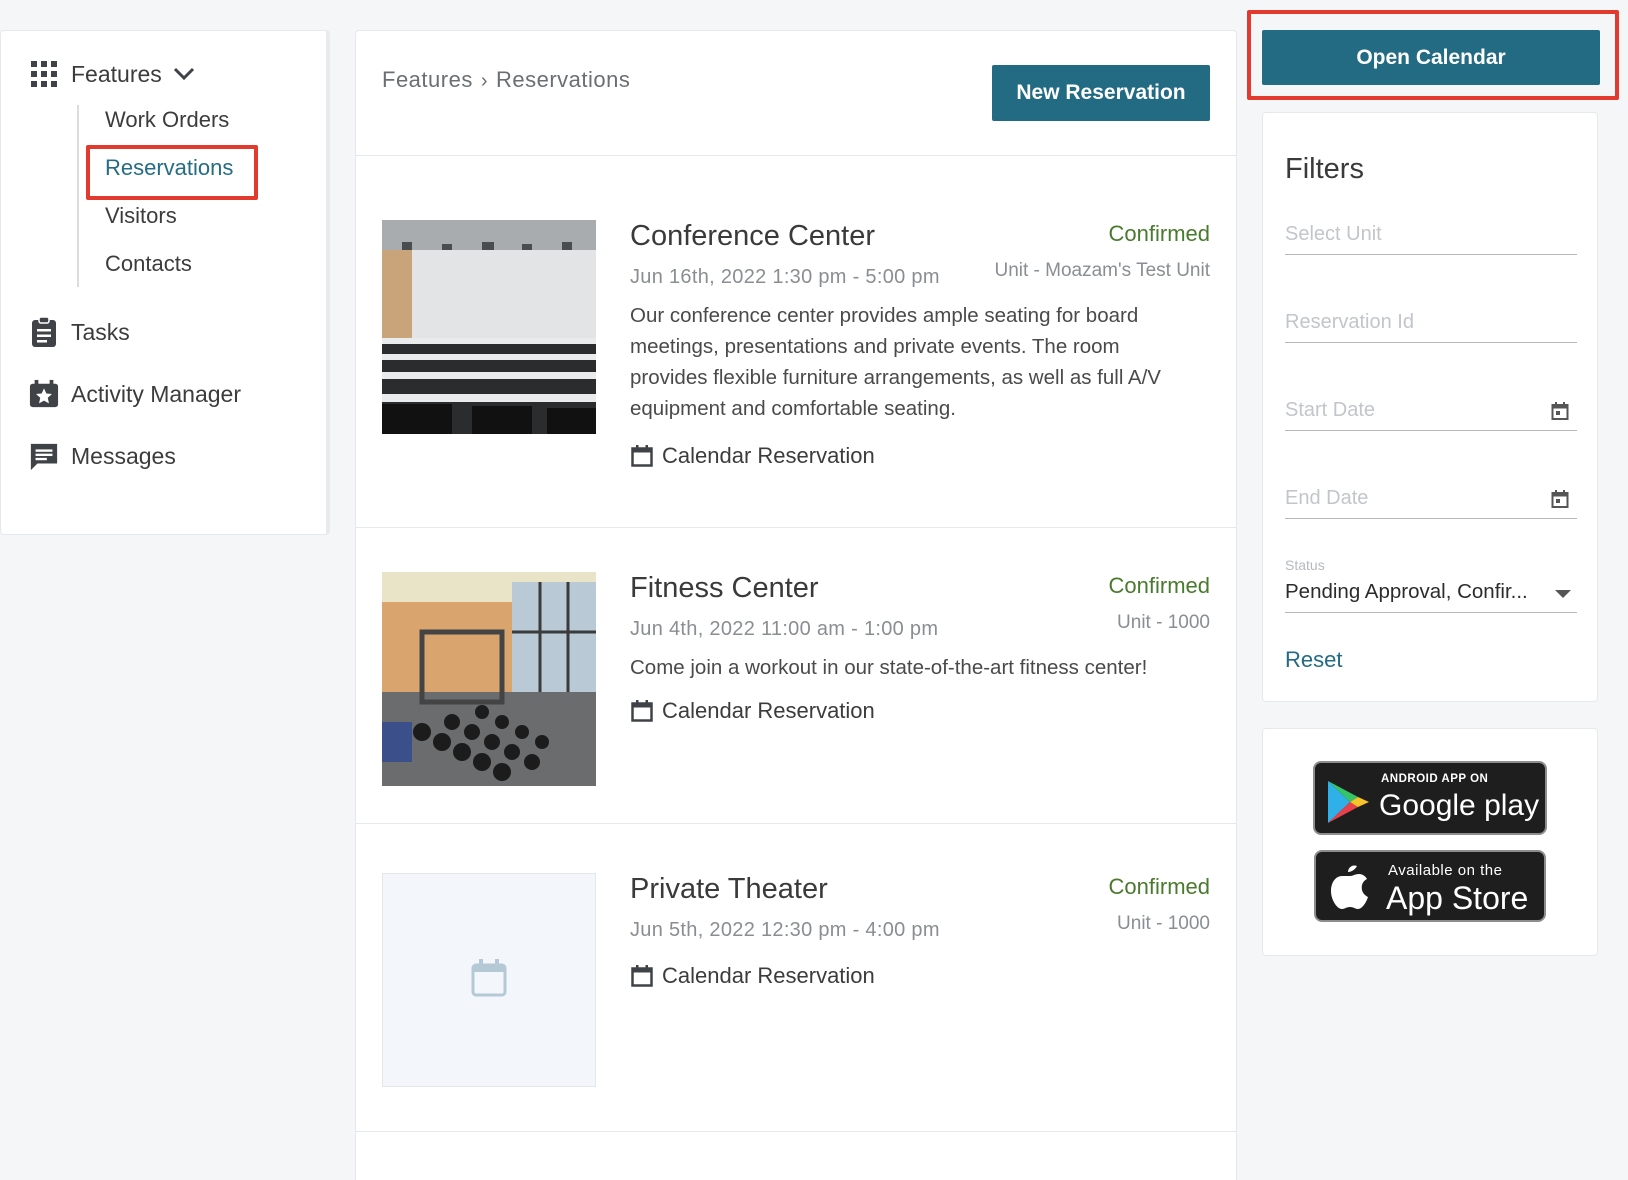  What do you see at coordinates (44, 331) in the screenshot?
I see `clipboard-icon` at bounding box center [44, 331].